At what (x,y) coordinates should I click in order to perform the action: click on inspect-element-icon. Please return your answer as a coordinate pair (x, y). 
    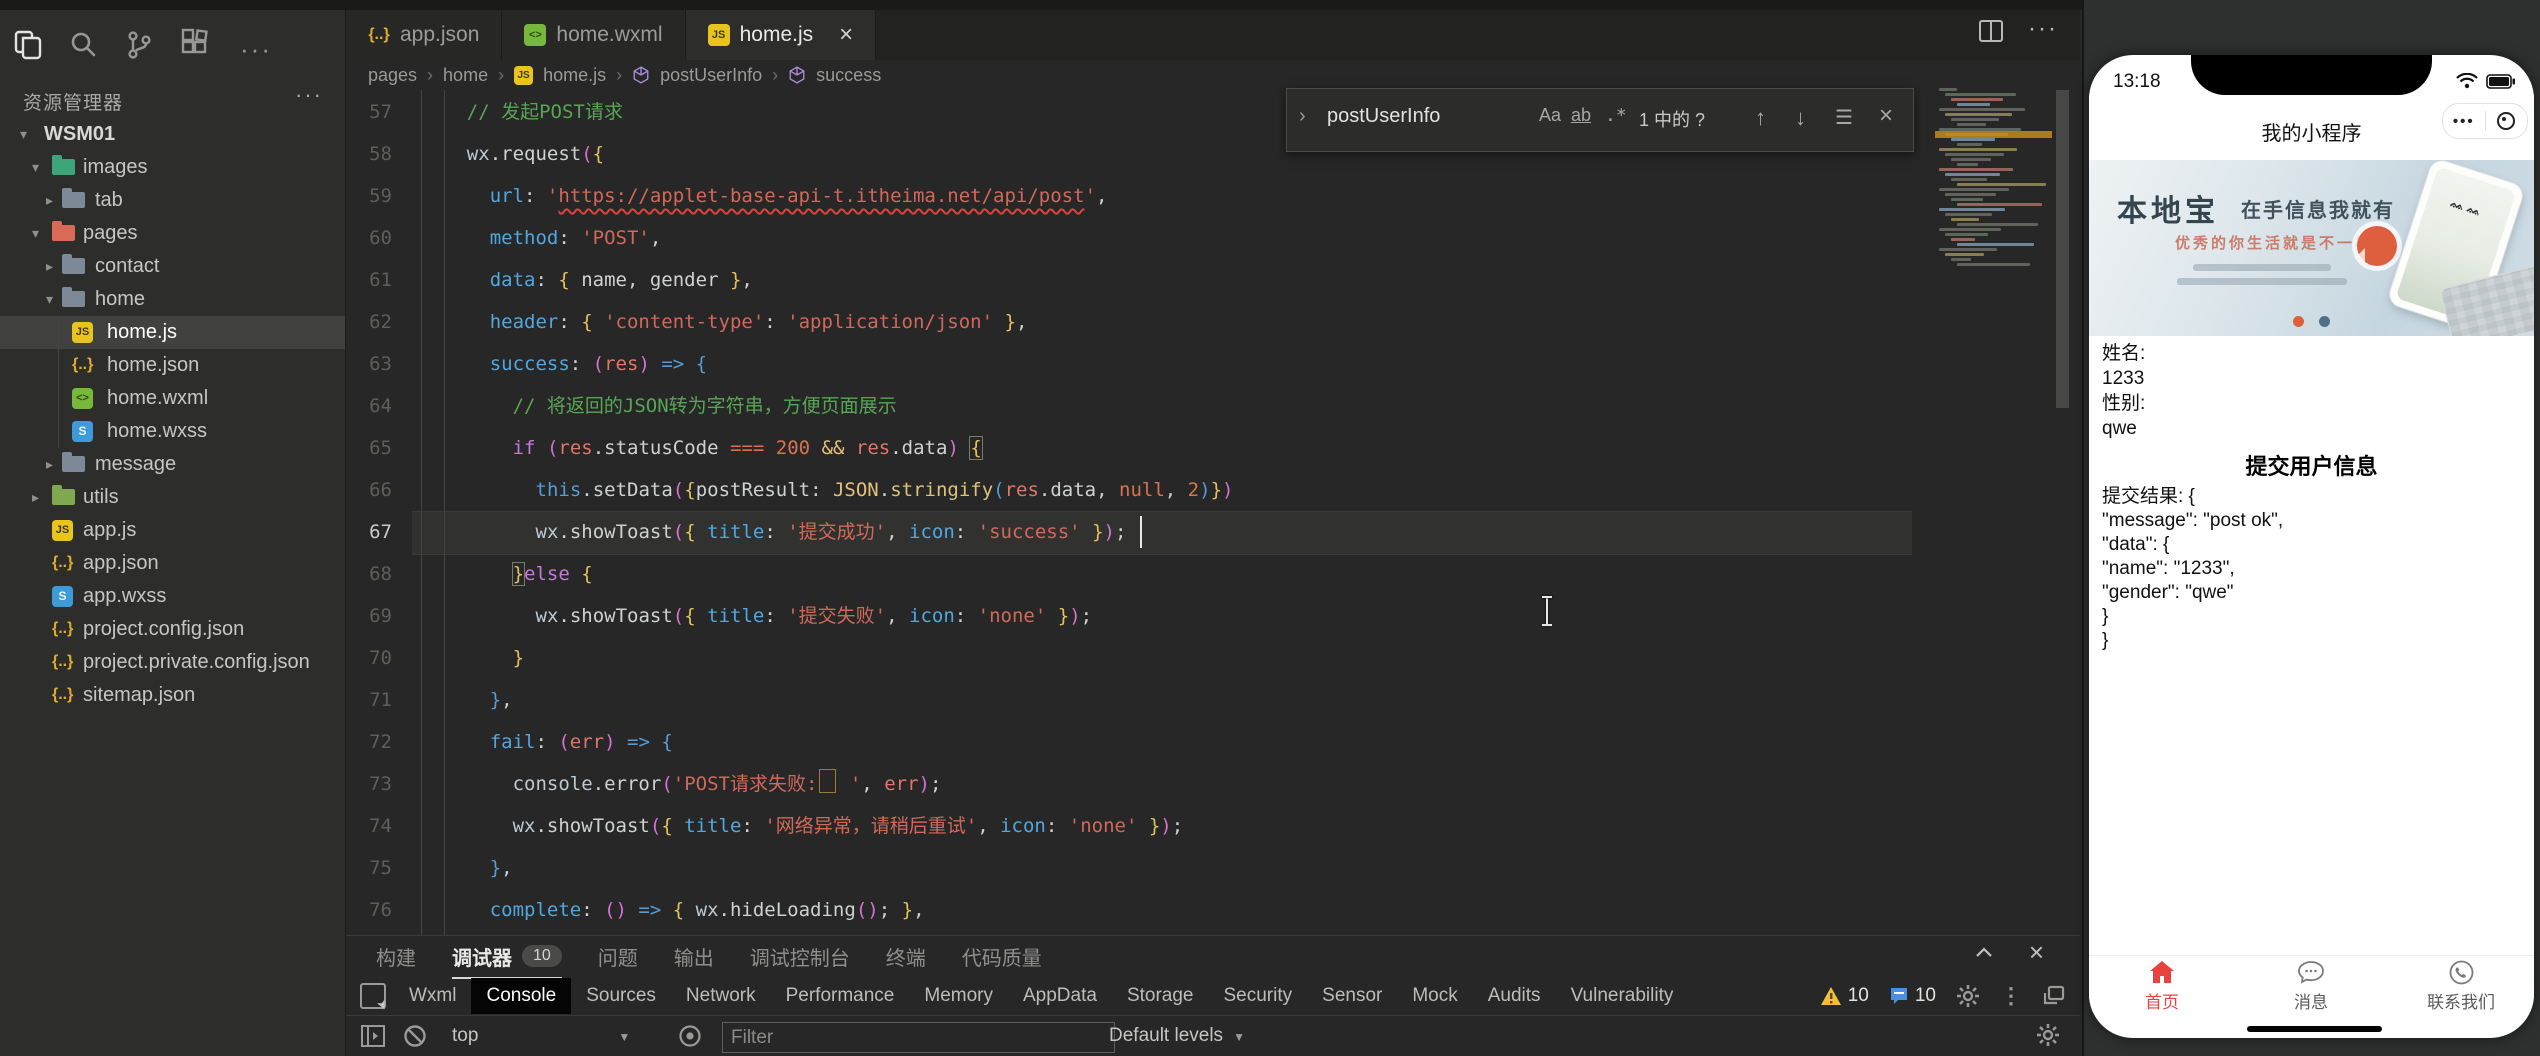
    Looking at the image, I should click on (373, 996).